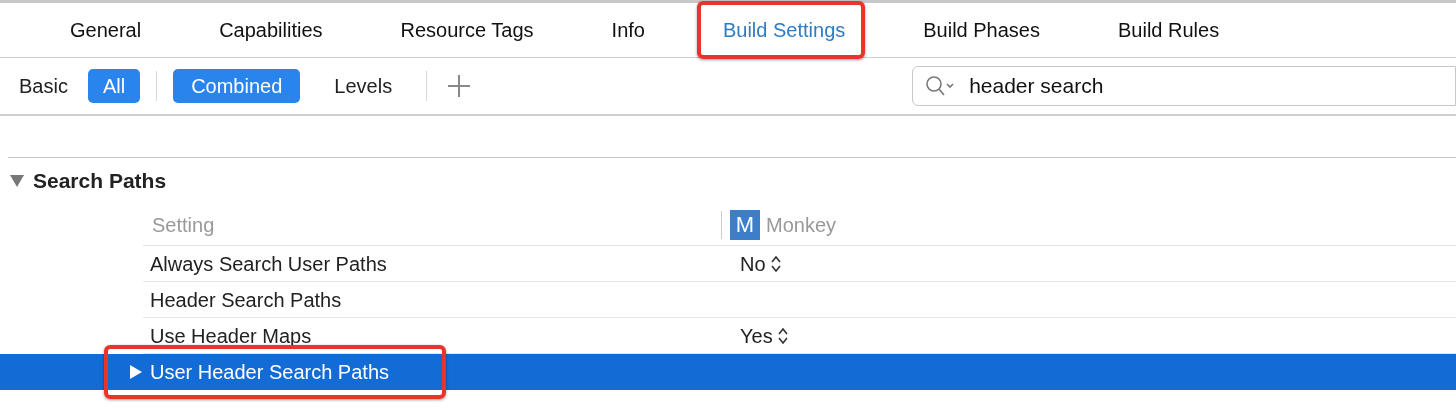 This screenshot has height=420, width=1456. What do you see at coordinates (728, 372) in the screenshot?
I see `setting-row: User Header Search Paths` at bounding box center [728, 372].